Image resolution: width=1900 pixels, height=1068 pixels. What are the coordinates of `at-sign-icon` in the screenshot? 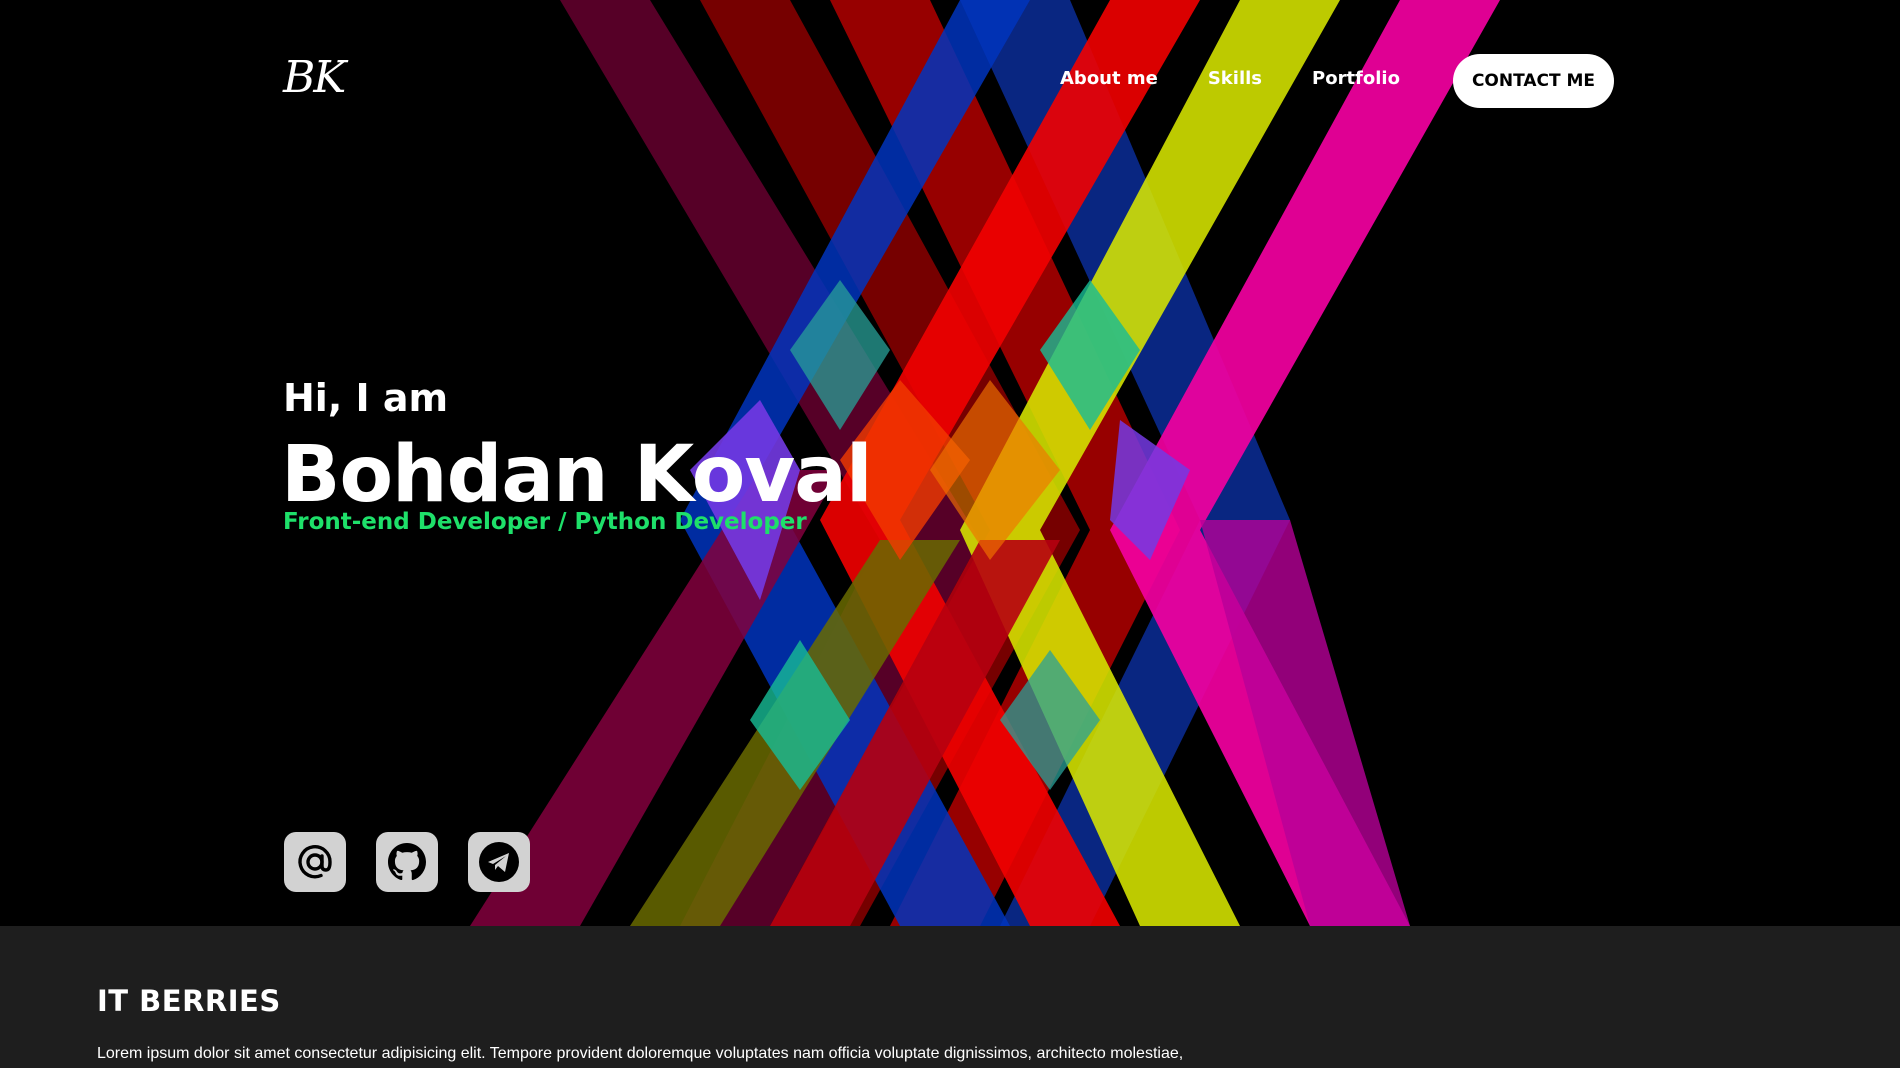 It's located at (315, 862).